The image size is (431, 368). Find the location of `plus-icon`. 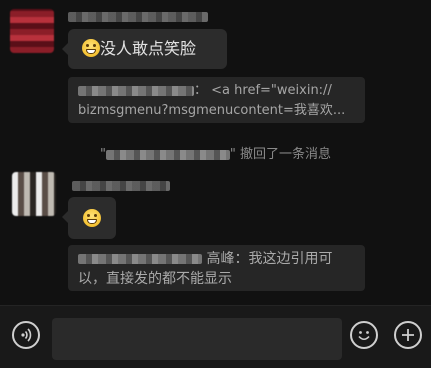

plus-icon is located at coordinates (408, 335).